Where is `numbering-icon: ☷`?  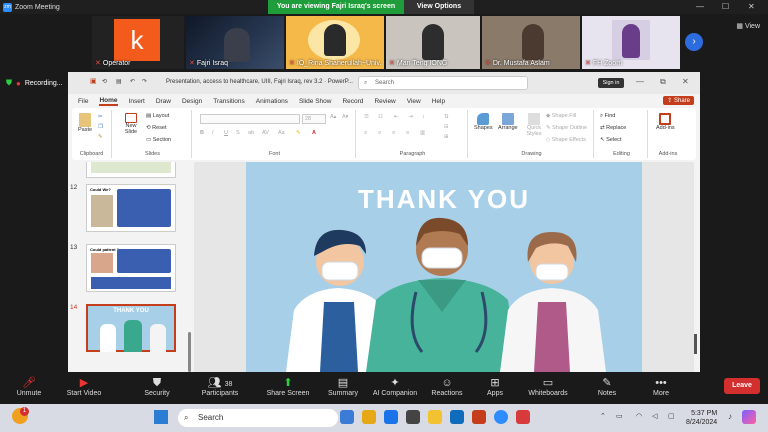 numbering-icon: ☷ is located at coordinates (380, 117).